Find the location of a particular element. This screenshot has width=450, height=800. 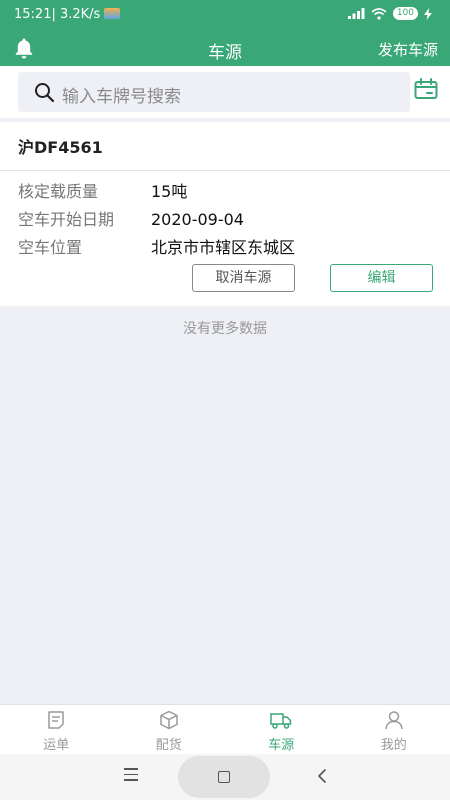

menu-icon is located at coordinates (131, 776).